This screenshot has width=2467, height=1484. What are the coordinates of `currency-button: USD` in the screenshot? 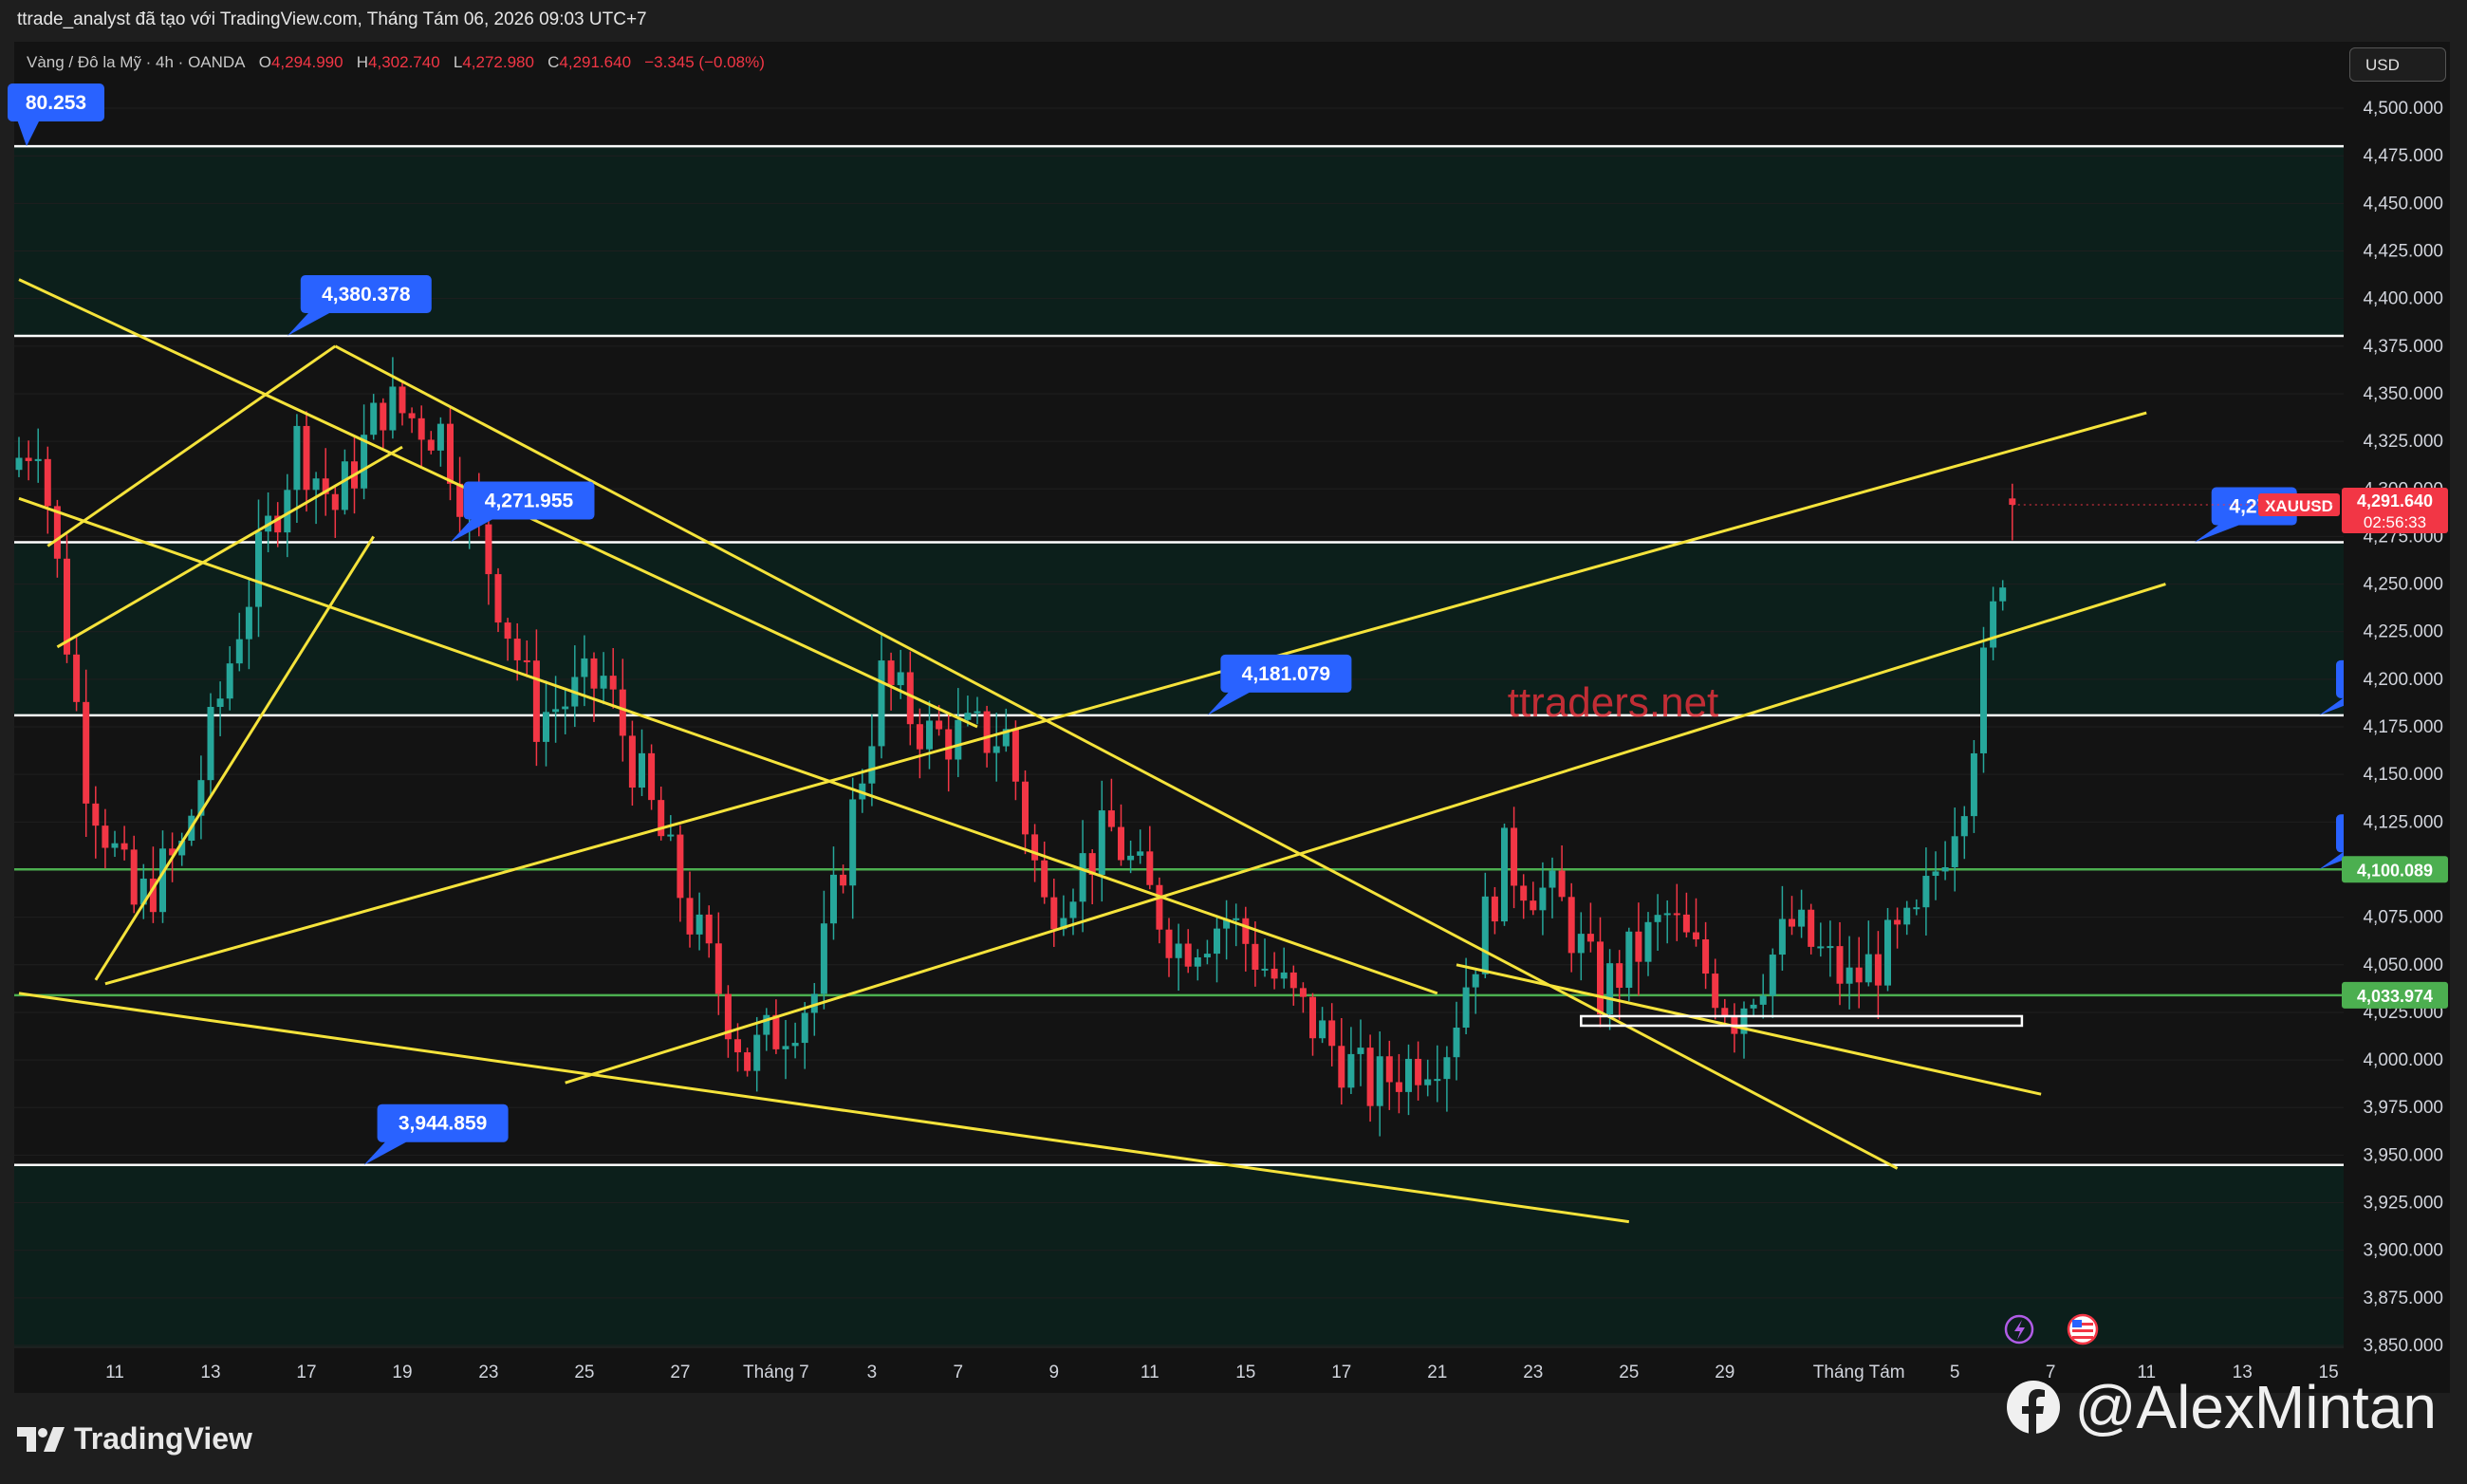 It's located at (2398, 65).